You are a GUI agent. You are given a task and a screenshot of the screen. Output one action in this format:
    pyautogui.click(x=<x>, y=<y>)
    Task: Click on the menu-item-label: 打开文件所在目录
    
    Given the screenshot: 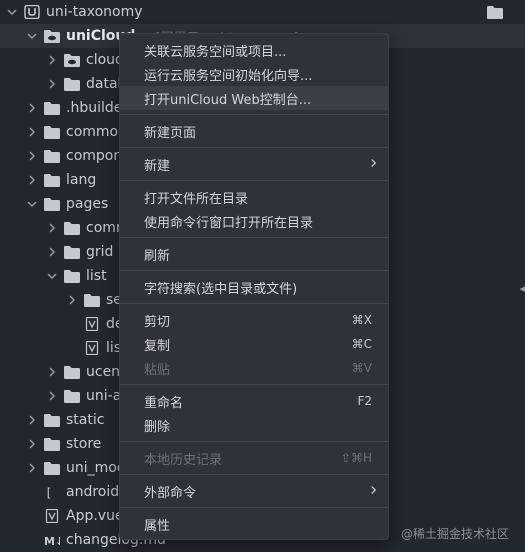 What is the action you would take?
    pyautogui.click(x=196, y=199)
    